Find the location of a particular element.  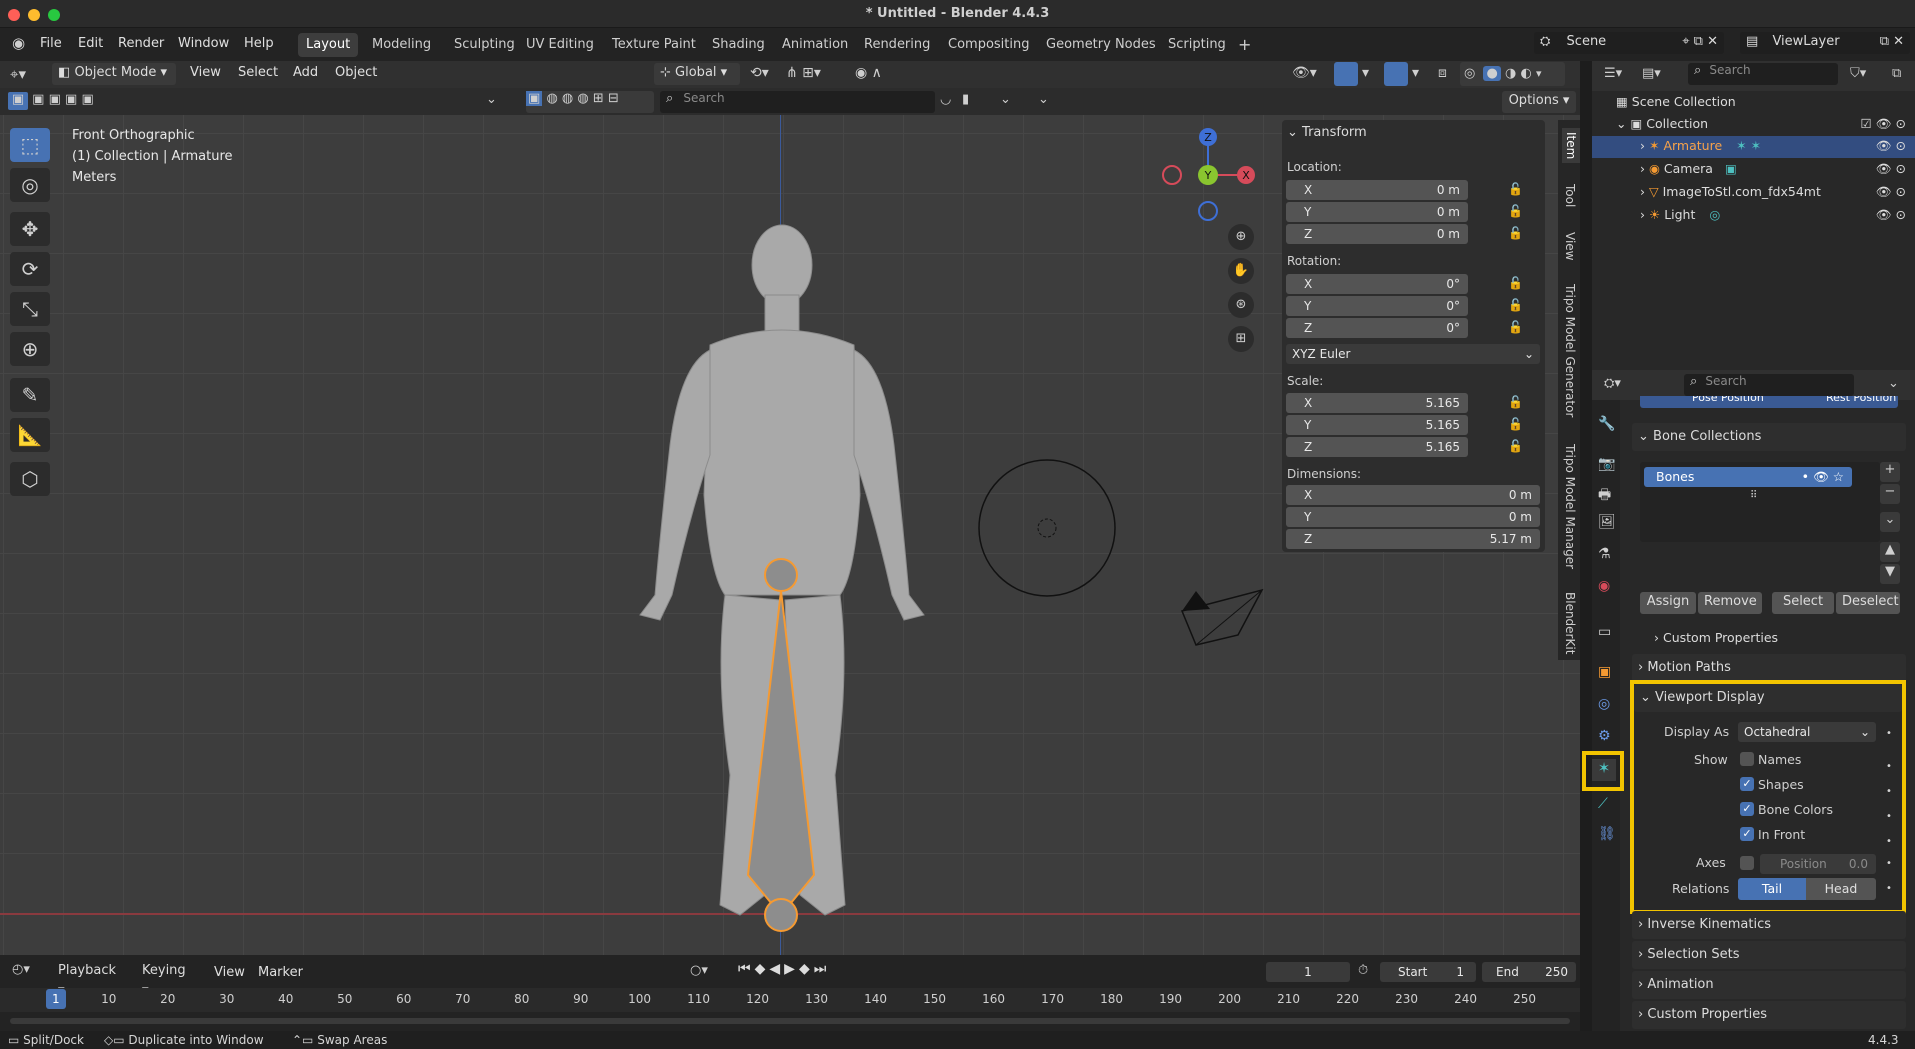

annotate-tool: ✎ is located at coordinates (30, 395).